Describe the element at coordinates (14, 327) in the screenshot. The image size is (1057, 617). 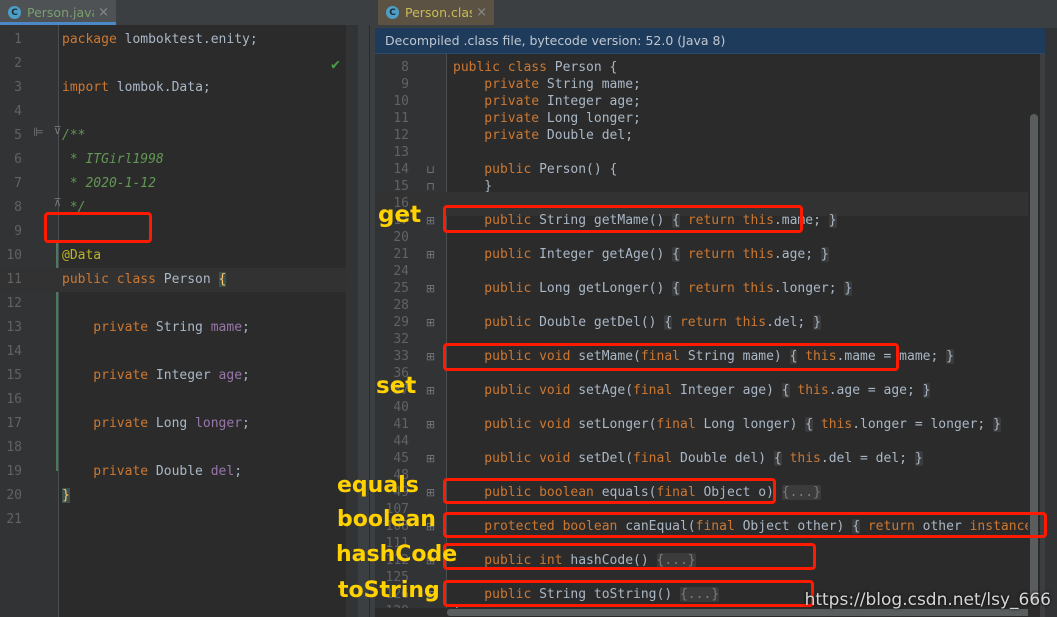
I see `line-number: 13` at that location.